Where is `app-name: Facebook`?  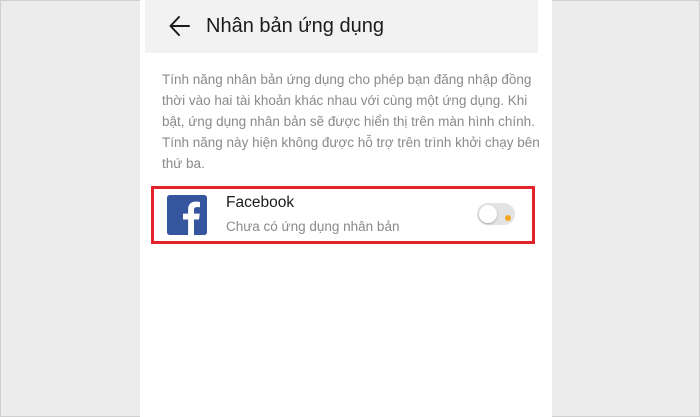
app-name: Facebook is located at coordinates (260, 202).